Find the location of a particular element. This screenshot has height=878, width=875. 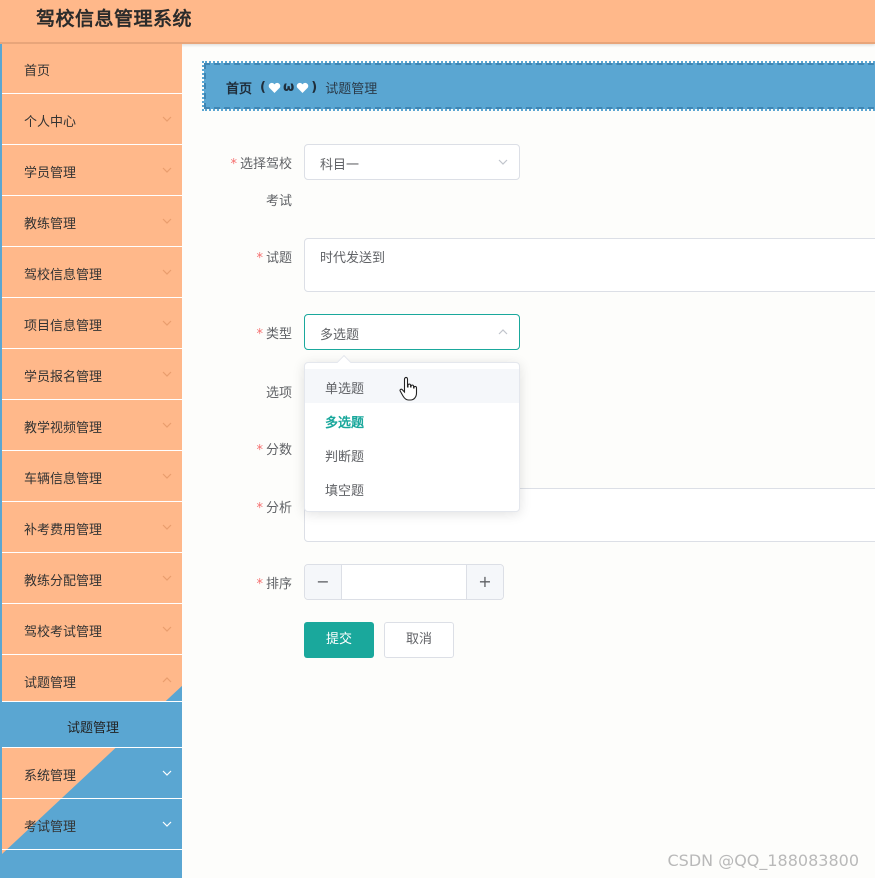

sidebar-item-home: 首页 is located at coordinates (92, 69).